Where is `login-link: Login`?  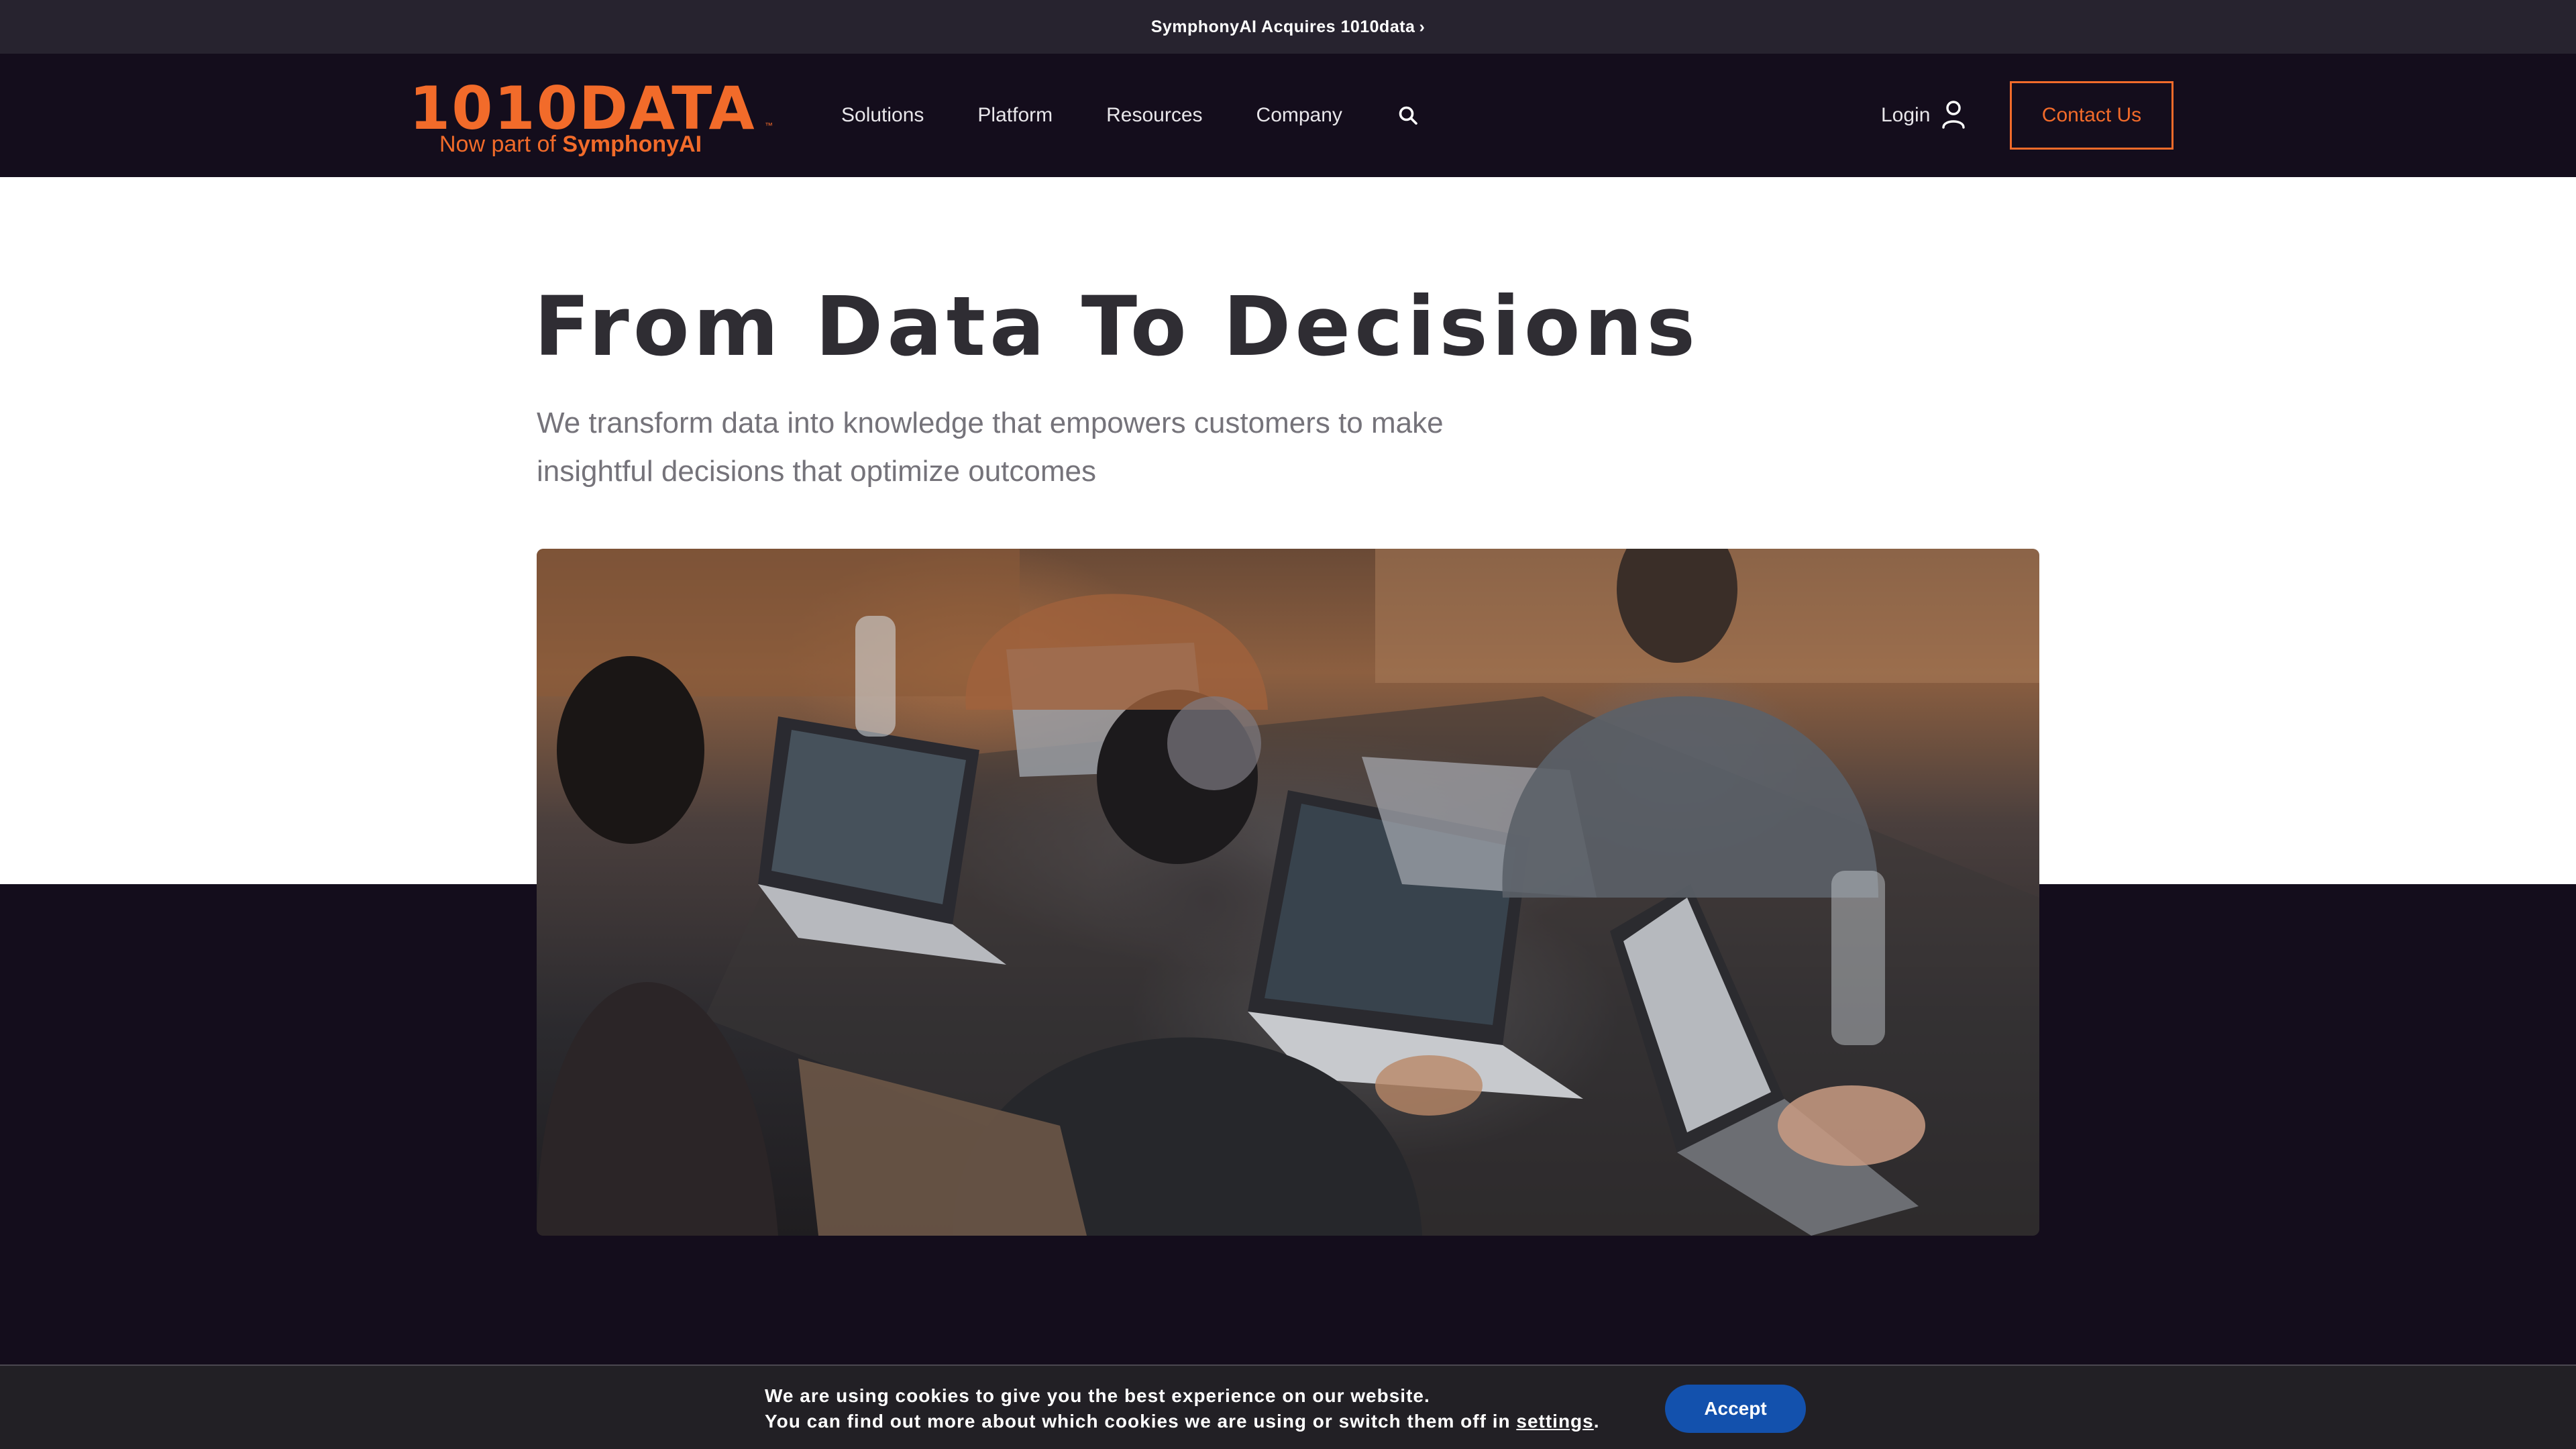
login-link: Login is located at coordinates (1923, 115).